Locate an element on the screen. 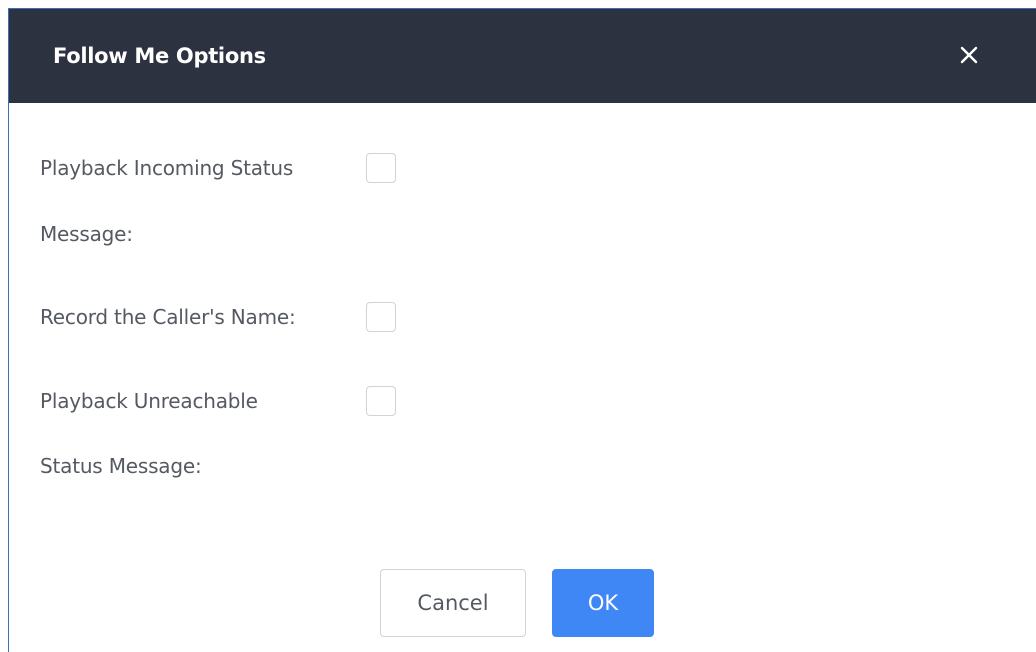 The height and width of the screenshot is (652, 1036). playback-unreachable-status-checkbox is located at coordinates (381, 401).